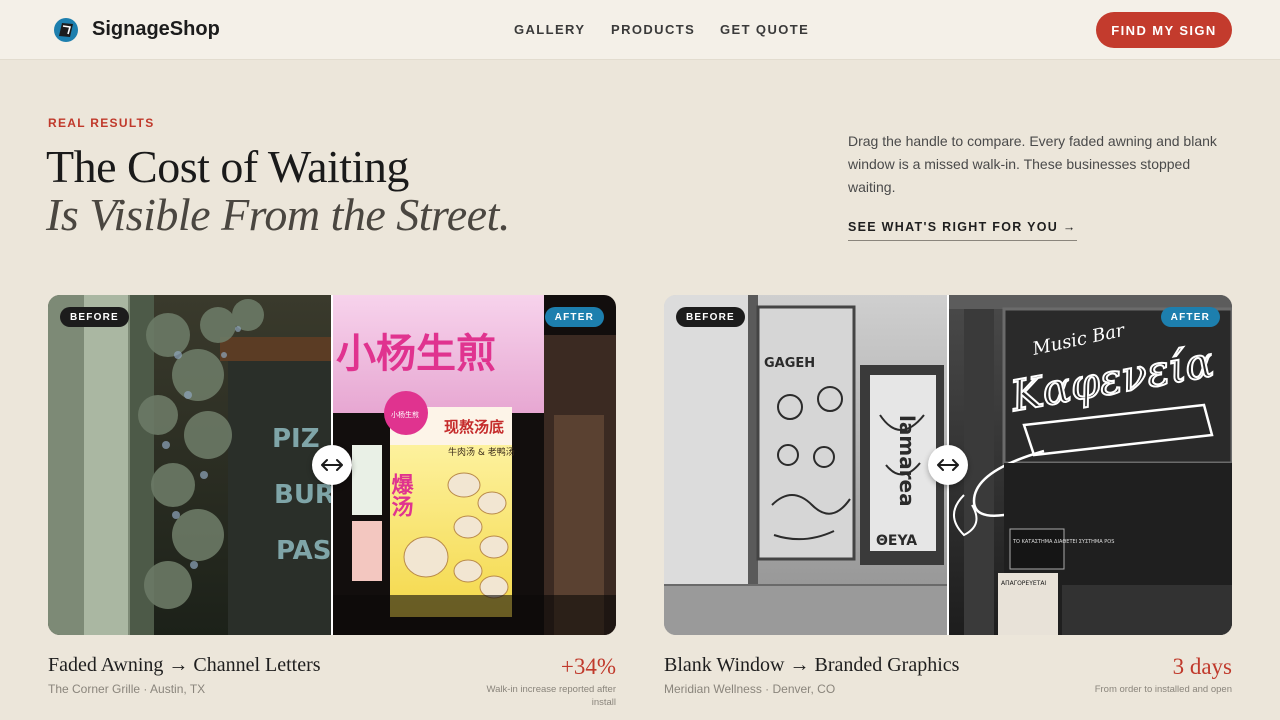 This screenshot has height=720, width=1280. Describe the element at coordinates (764, 29) in the screenshot. I see `nav-link-get-quote: GET QUOTE` at that location.